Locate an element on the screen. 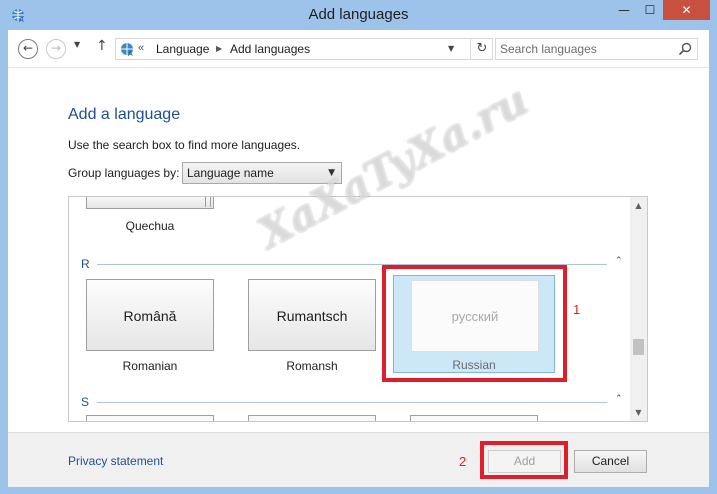  language-tile-quechua is located at coordinates (150, 203).